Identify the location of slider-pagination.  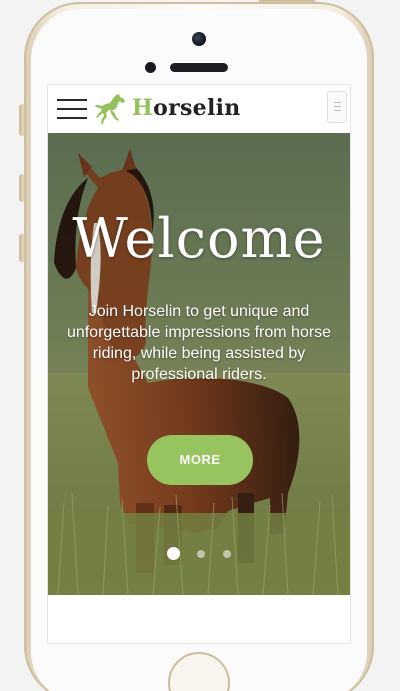
(199, 554).